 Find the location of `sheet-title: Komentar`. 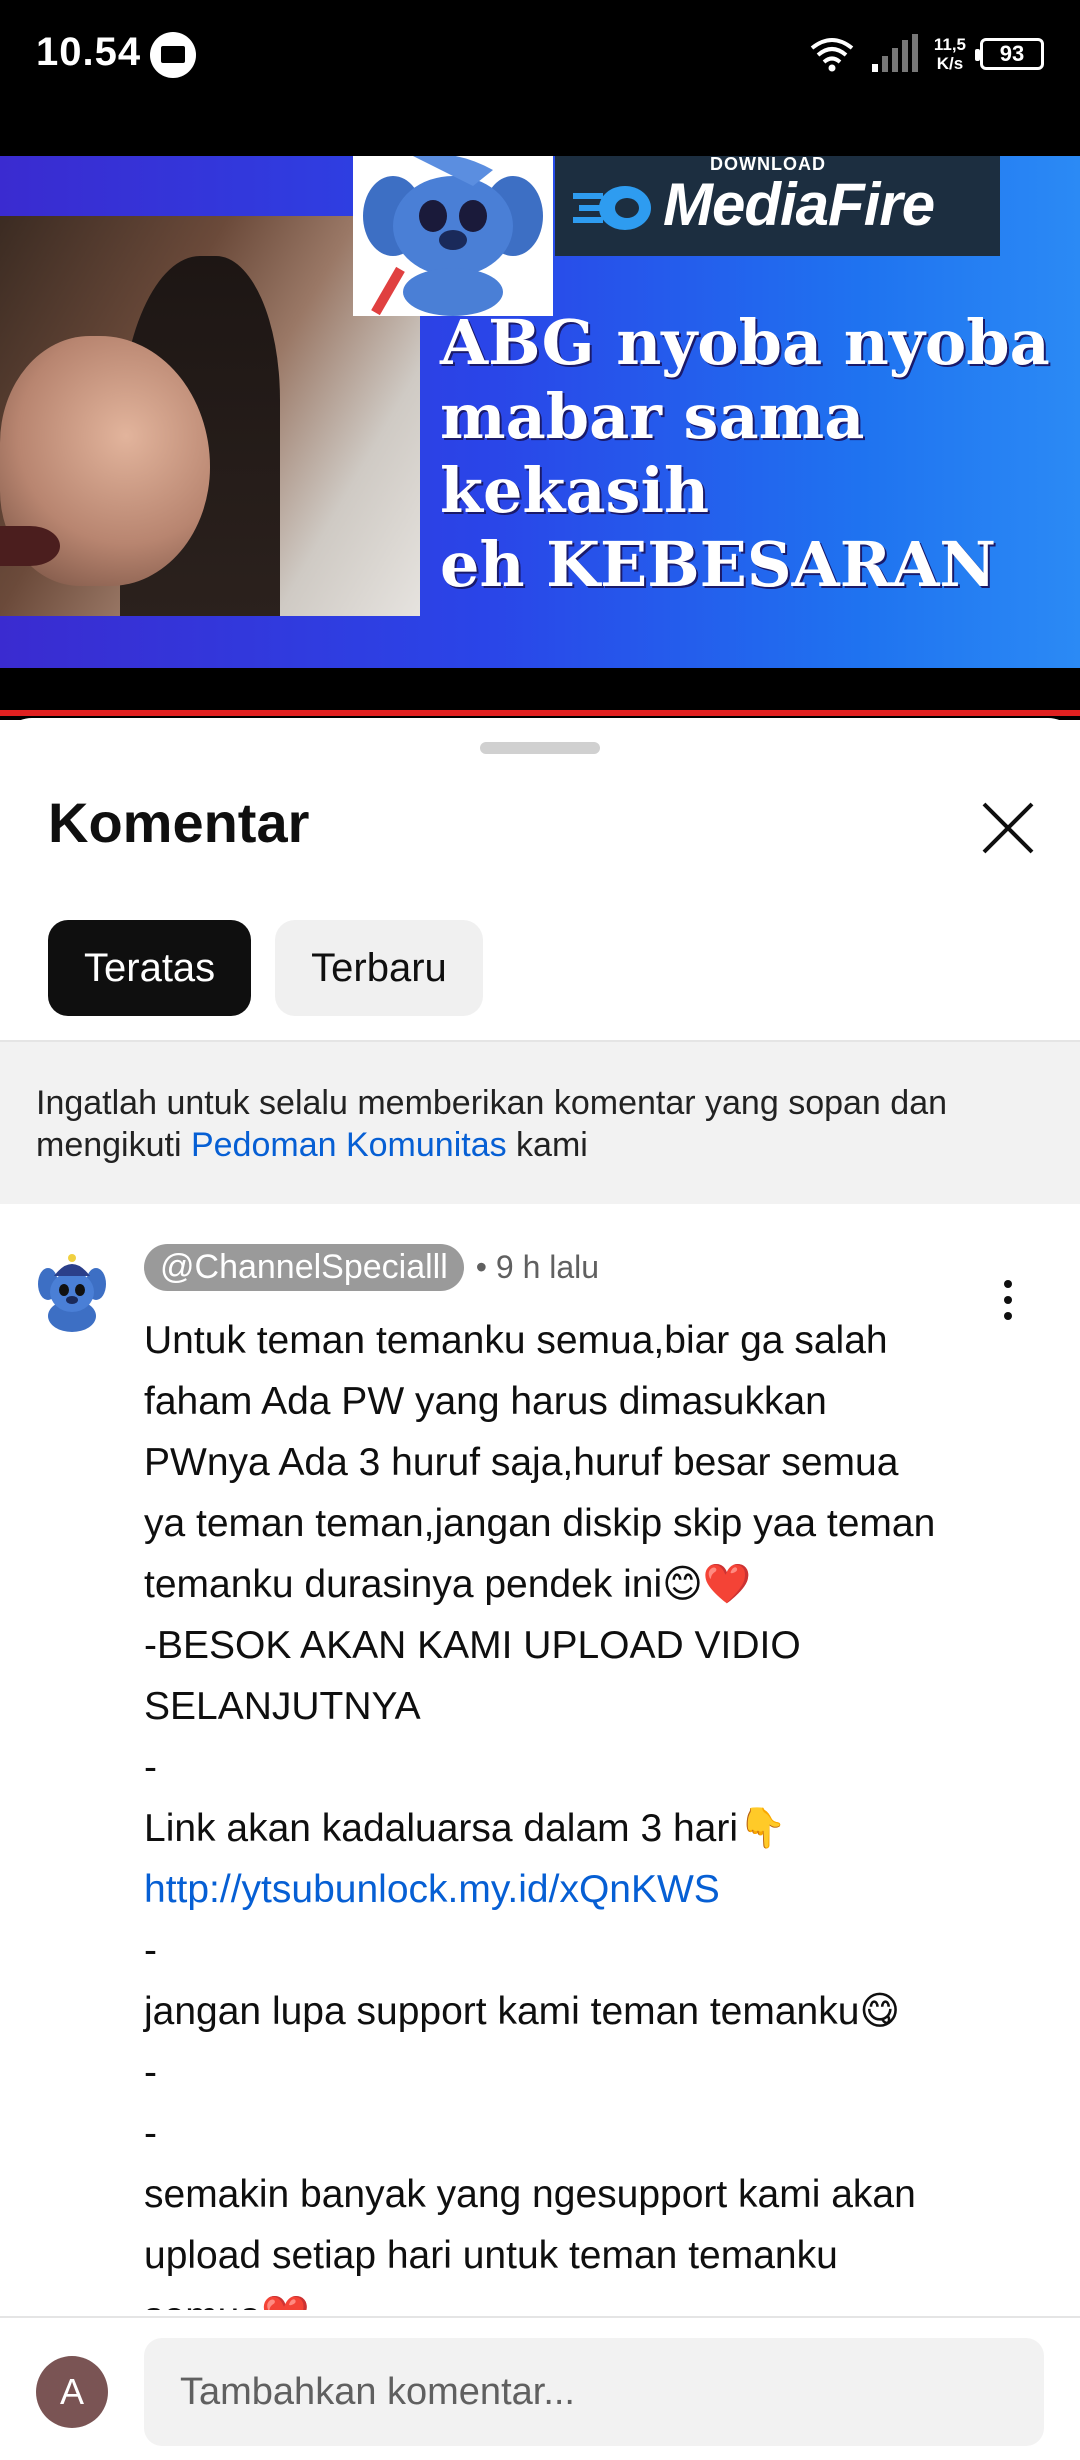

sheet-title: Komentar is located at coordinates (179, 822).